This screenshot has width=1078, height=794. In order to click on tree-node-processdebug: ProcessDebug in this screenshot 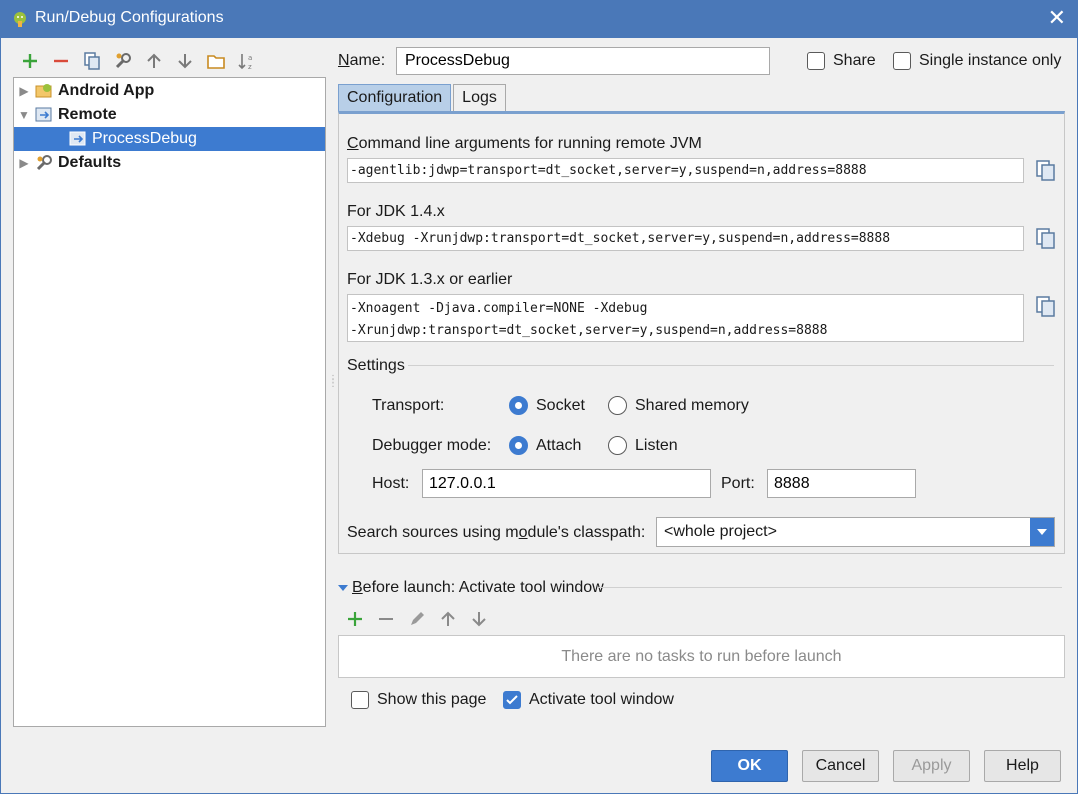, I will do `click(169, 139)`.